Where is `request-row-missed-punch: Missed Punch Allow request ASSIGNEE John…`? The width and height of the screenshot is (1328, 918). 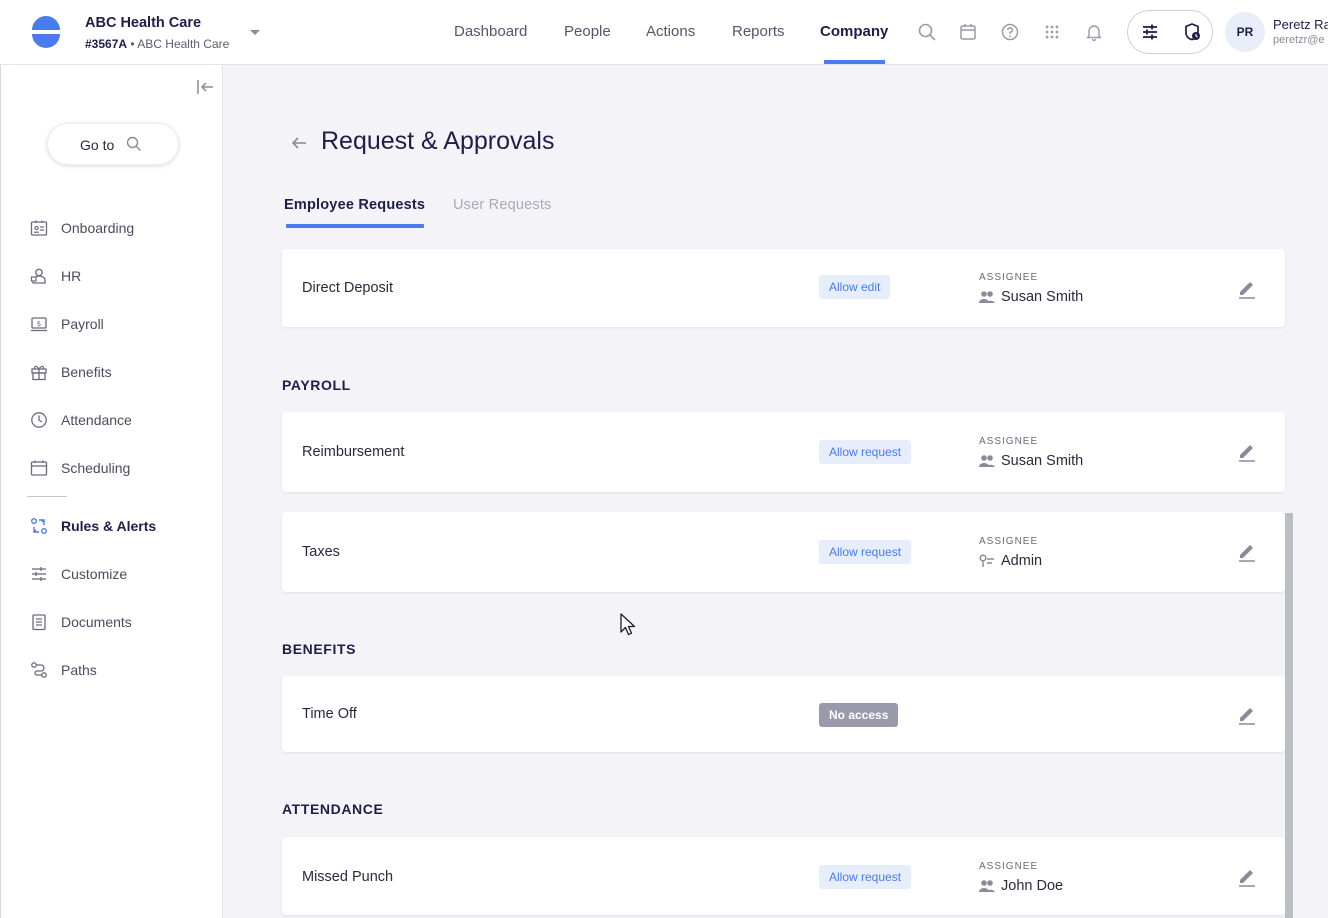
request-row-missed-punch: Missed Punch Allow request ASSIGNEE John… is located at coordinates (783, 876).